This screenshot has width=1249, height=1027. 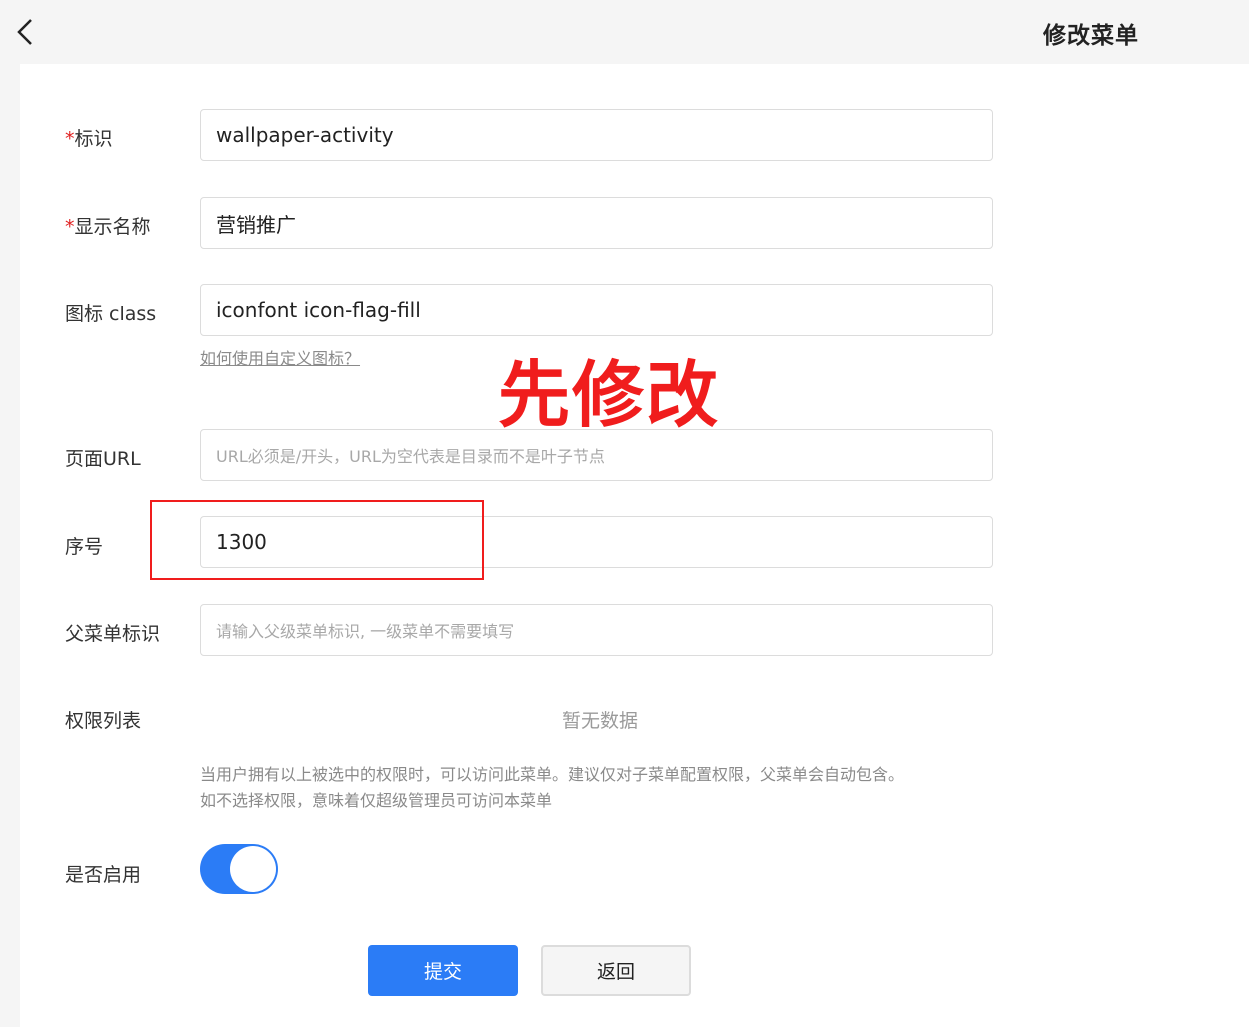 I want to click on permission-empty-text: 暂无数据, so click(x=600, y=721).